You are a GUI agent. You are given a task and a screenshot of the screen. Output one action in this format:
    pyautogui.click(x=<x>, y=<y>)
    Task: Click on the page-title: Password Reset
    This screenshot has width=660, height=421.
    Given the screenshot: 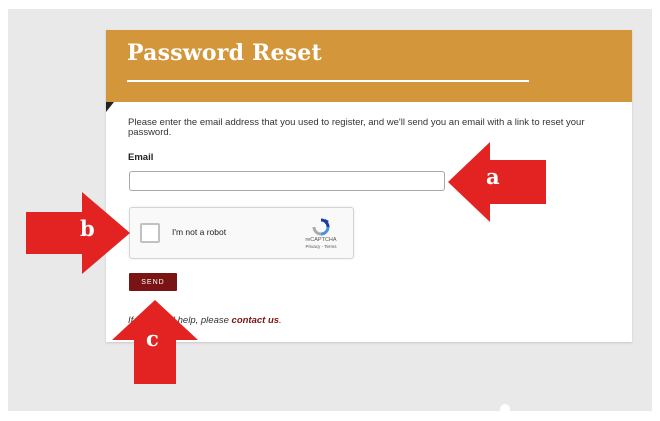 What is the action you would take?
    pyautogui.click(x=224, y=53)
    